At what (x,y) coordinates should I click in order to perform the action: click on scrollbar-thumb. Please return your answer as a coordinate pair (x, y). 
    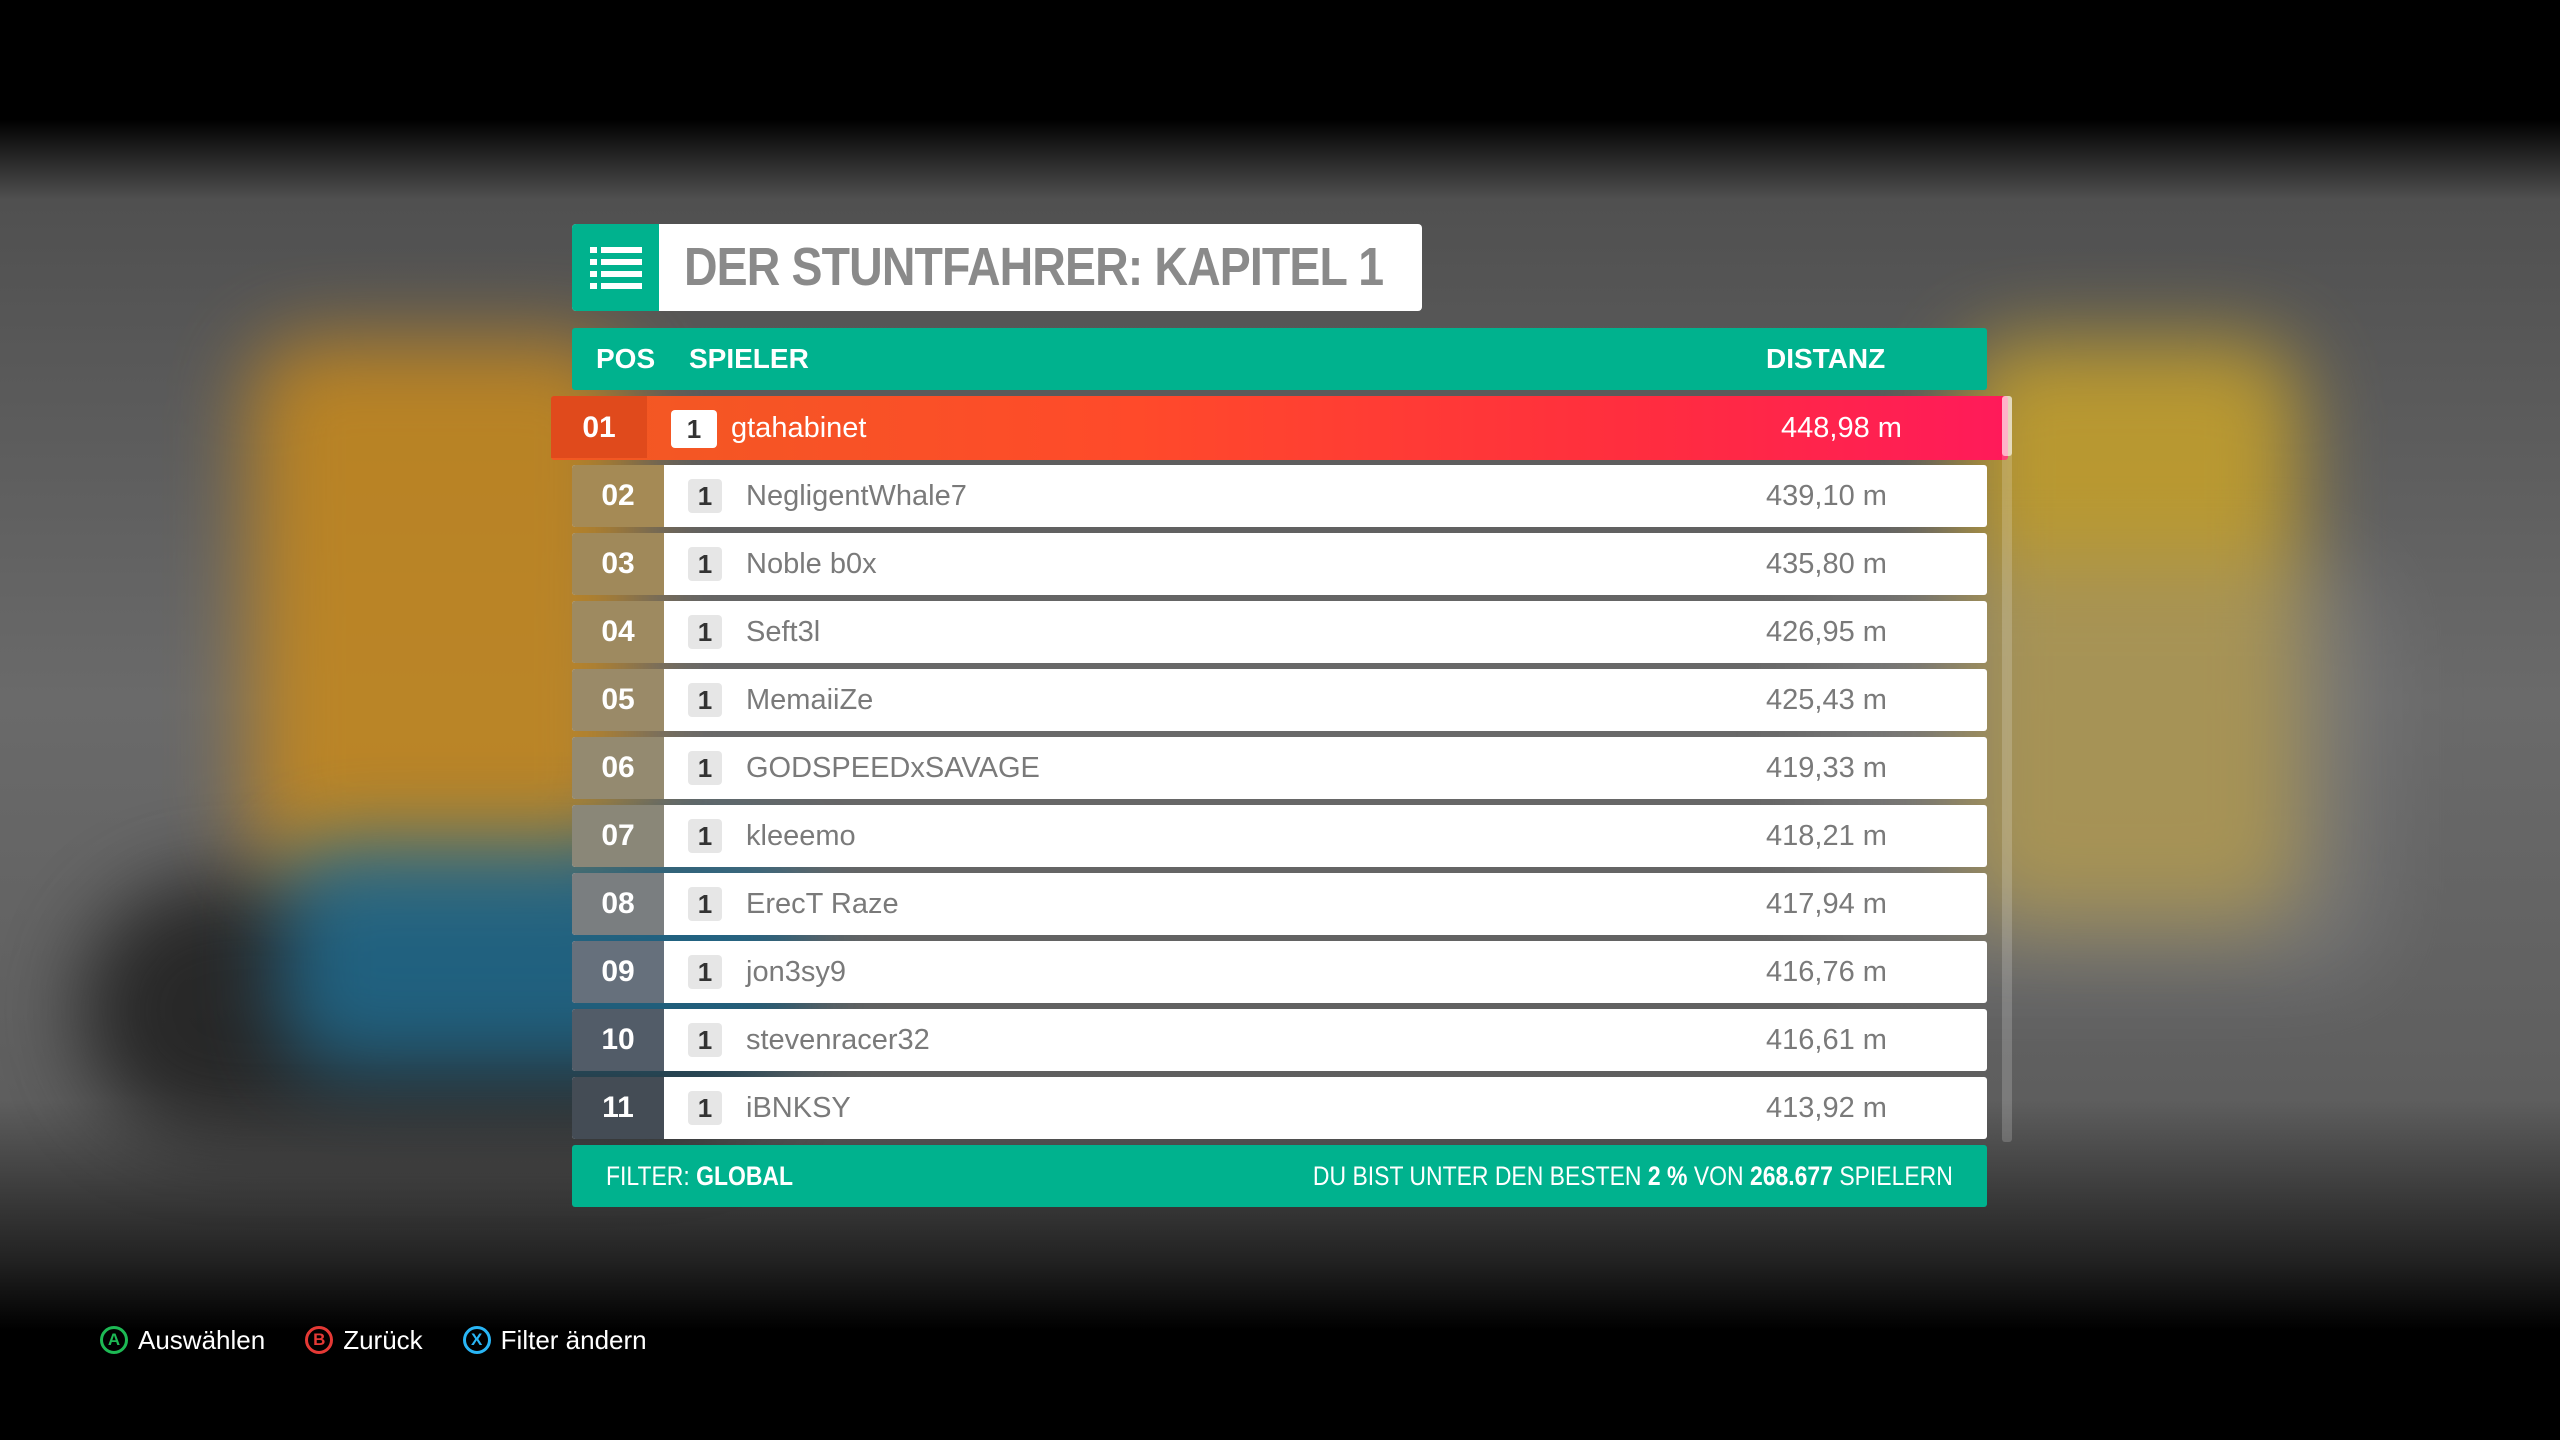
    Looking at the image, I should click on (2007, 426).